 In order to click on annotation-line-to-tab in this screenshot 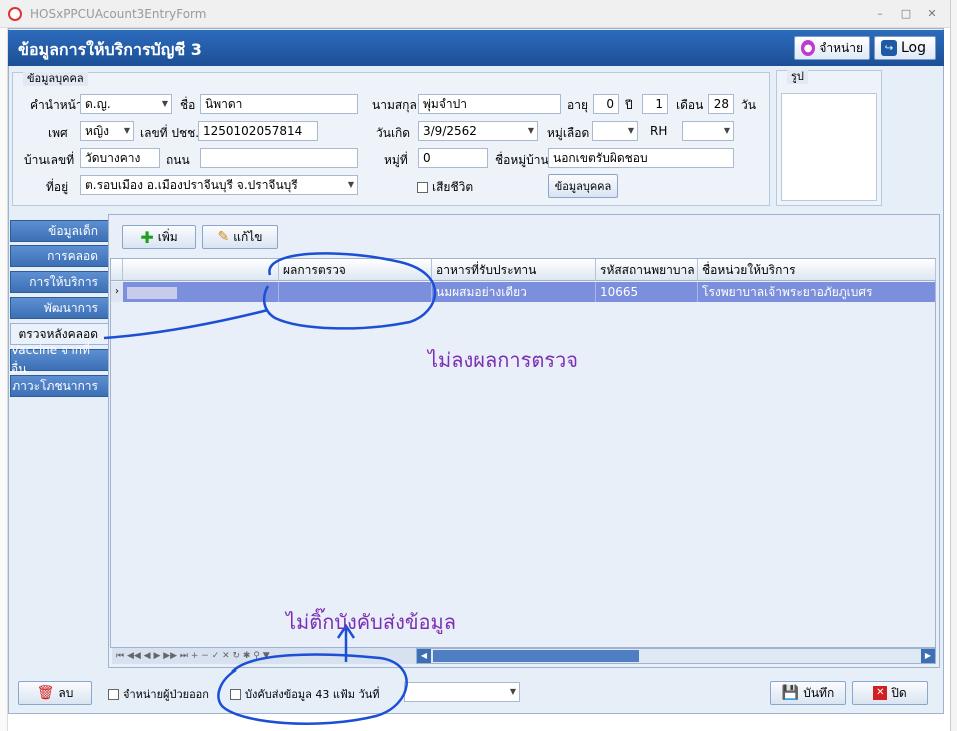, I will do `click(186, 324)`.